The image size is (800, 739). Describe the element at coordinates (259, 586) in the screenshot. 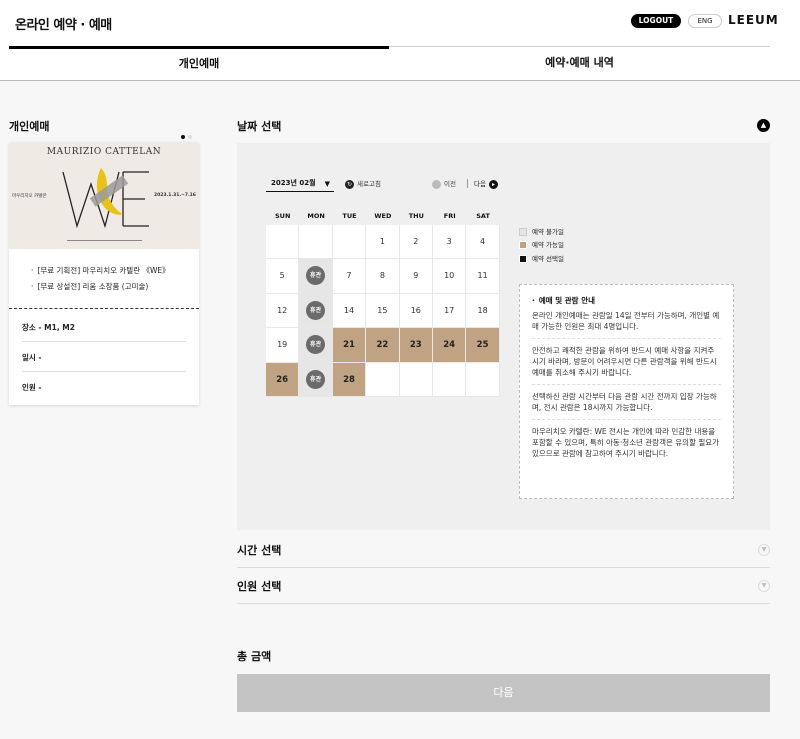

I see `people-section-title: 인원 선택` at that location.